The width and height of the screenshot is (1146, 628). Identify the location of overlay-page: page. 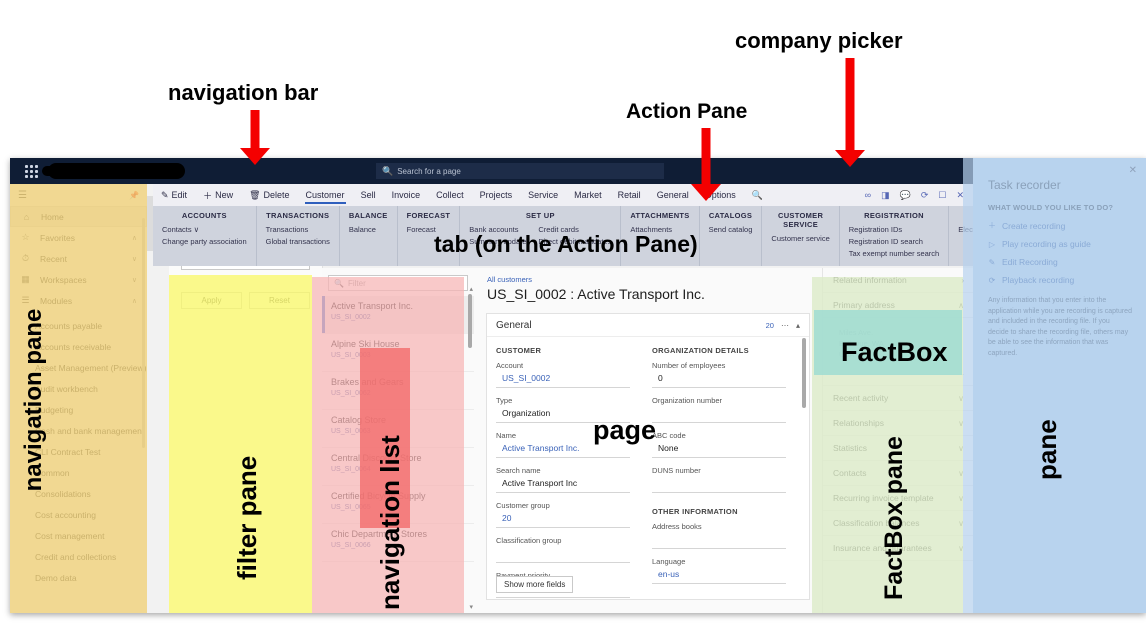
(625, 430).